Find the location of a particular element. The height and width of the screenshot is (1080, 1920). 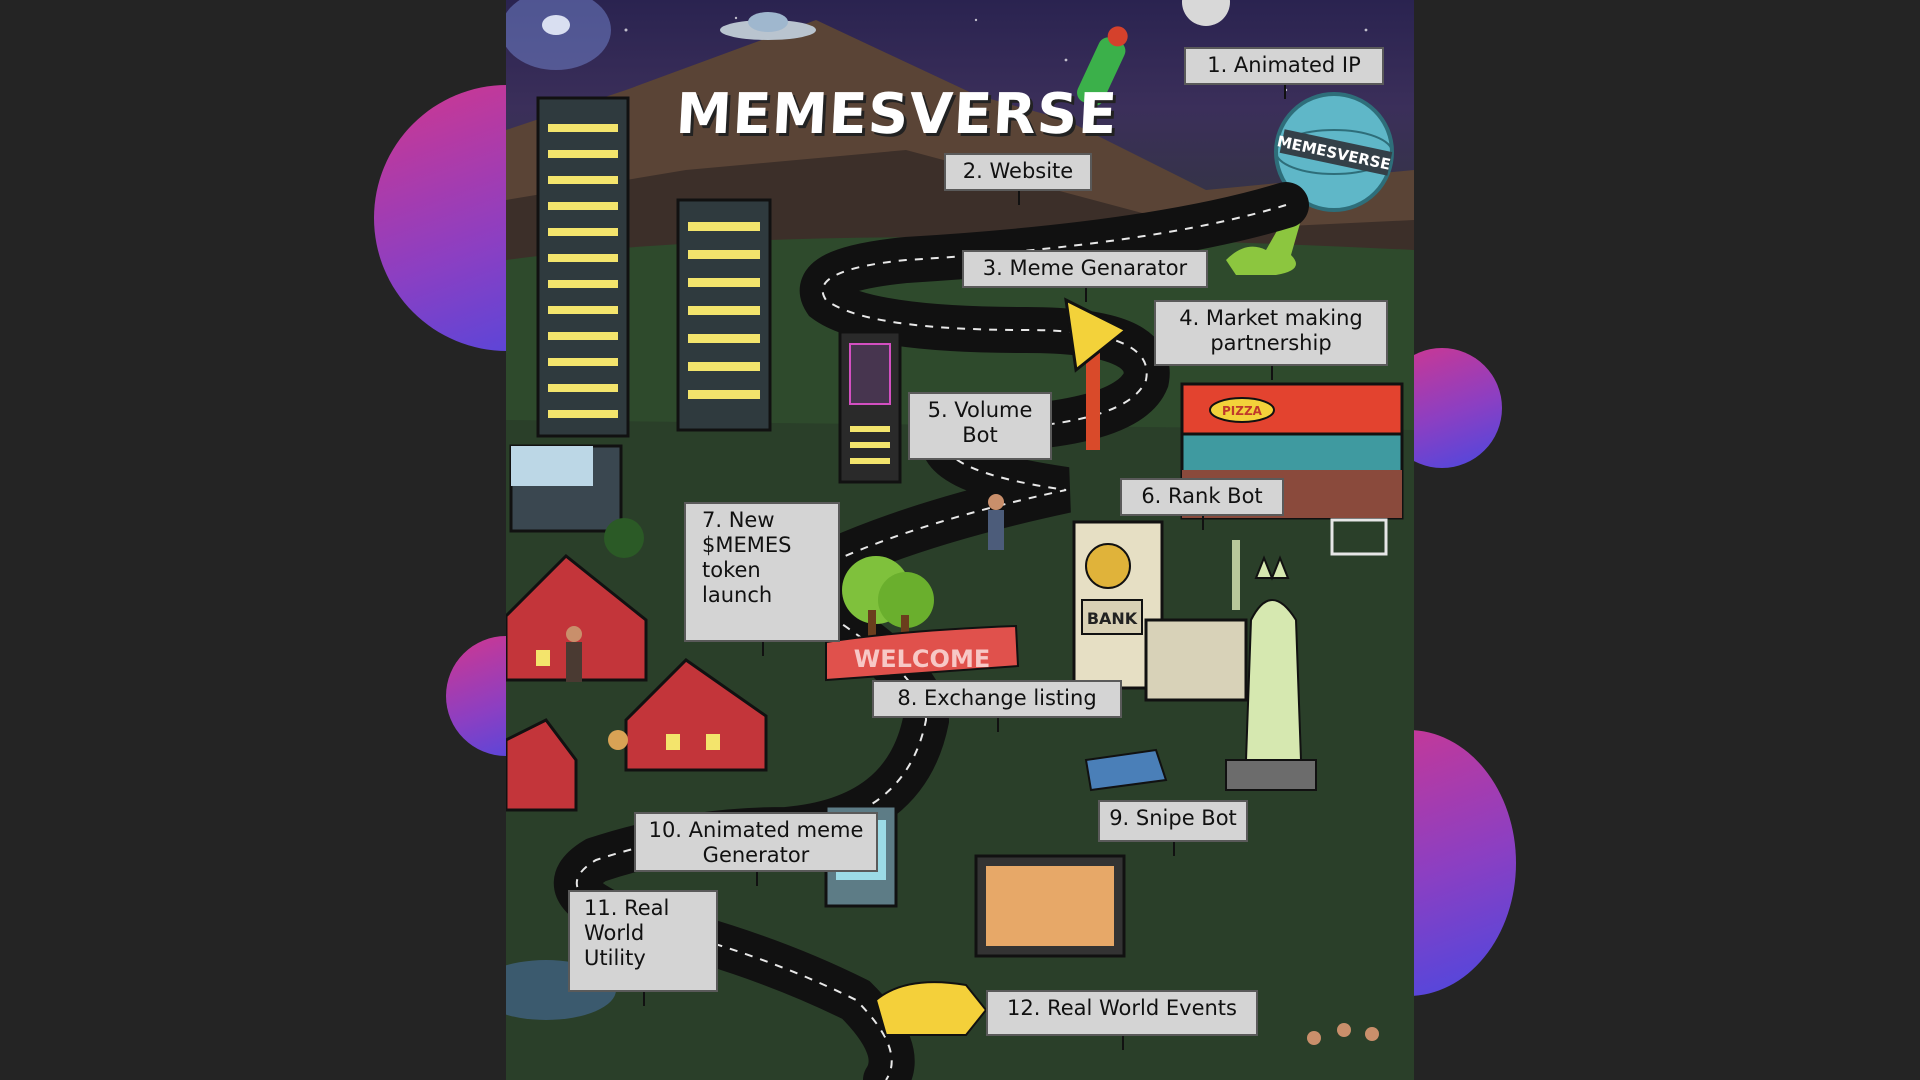

roadmap-step-10: 10. Animated meme Generator is located at coordinates (756, 849).